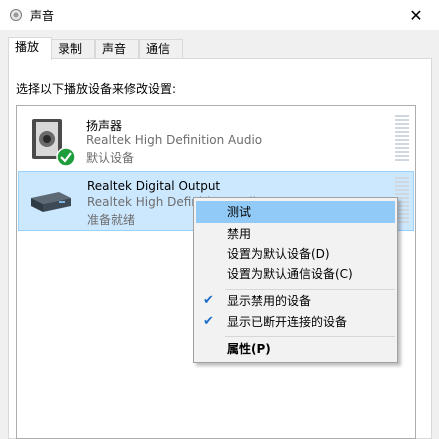  Describe the element at coordinates (219, 15) in the screenshot. I see `title-bar: 声音 ✕` at that location.